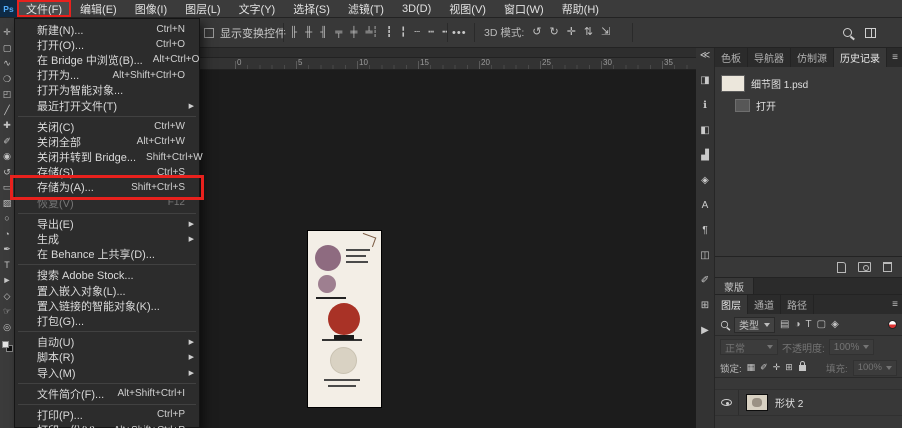 This screenshot has height=428, width=902. Describe the element at coordinates (727, 402) in the screenshot. I see `visibility-toggle` at that location.